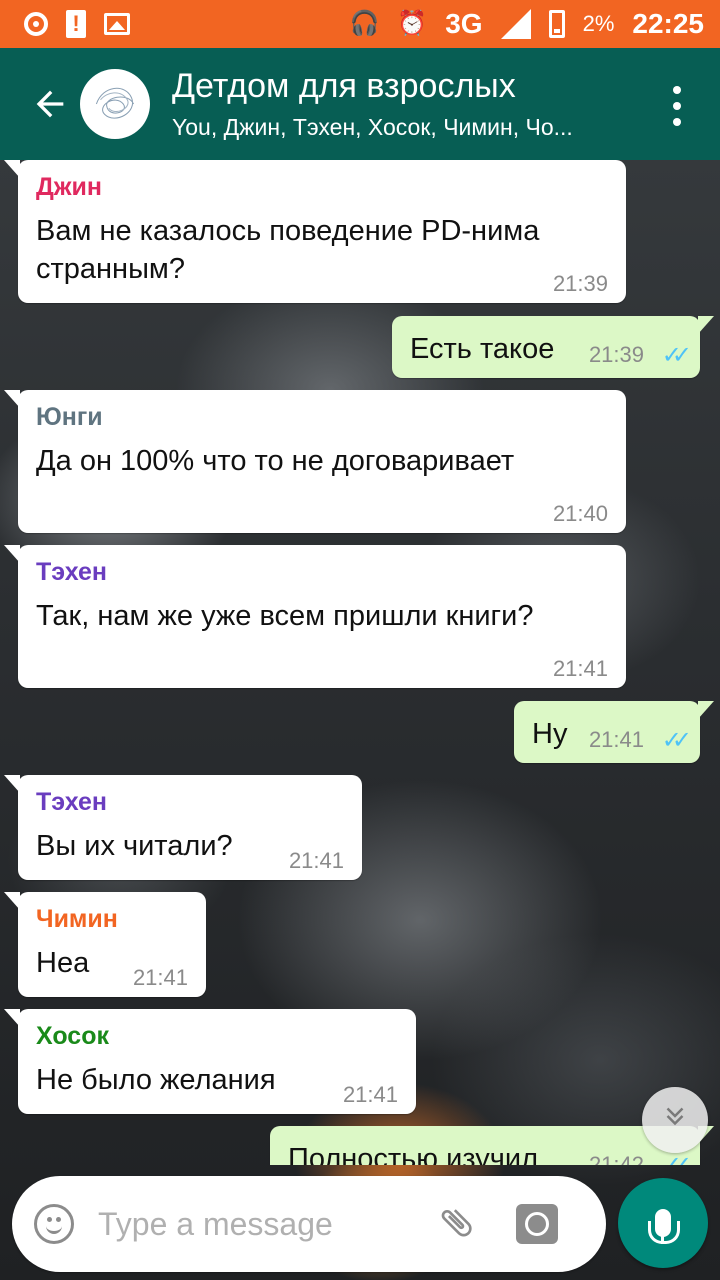 The width and height of the screenshot is (720, 1280). Describe the element at coordinates (69, 187) in the screenshot. I see `message-sender: Джин` at that location.